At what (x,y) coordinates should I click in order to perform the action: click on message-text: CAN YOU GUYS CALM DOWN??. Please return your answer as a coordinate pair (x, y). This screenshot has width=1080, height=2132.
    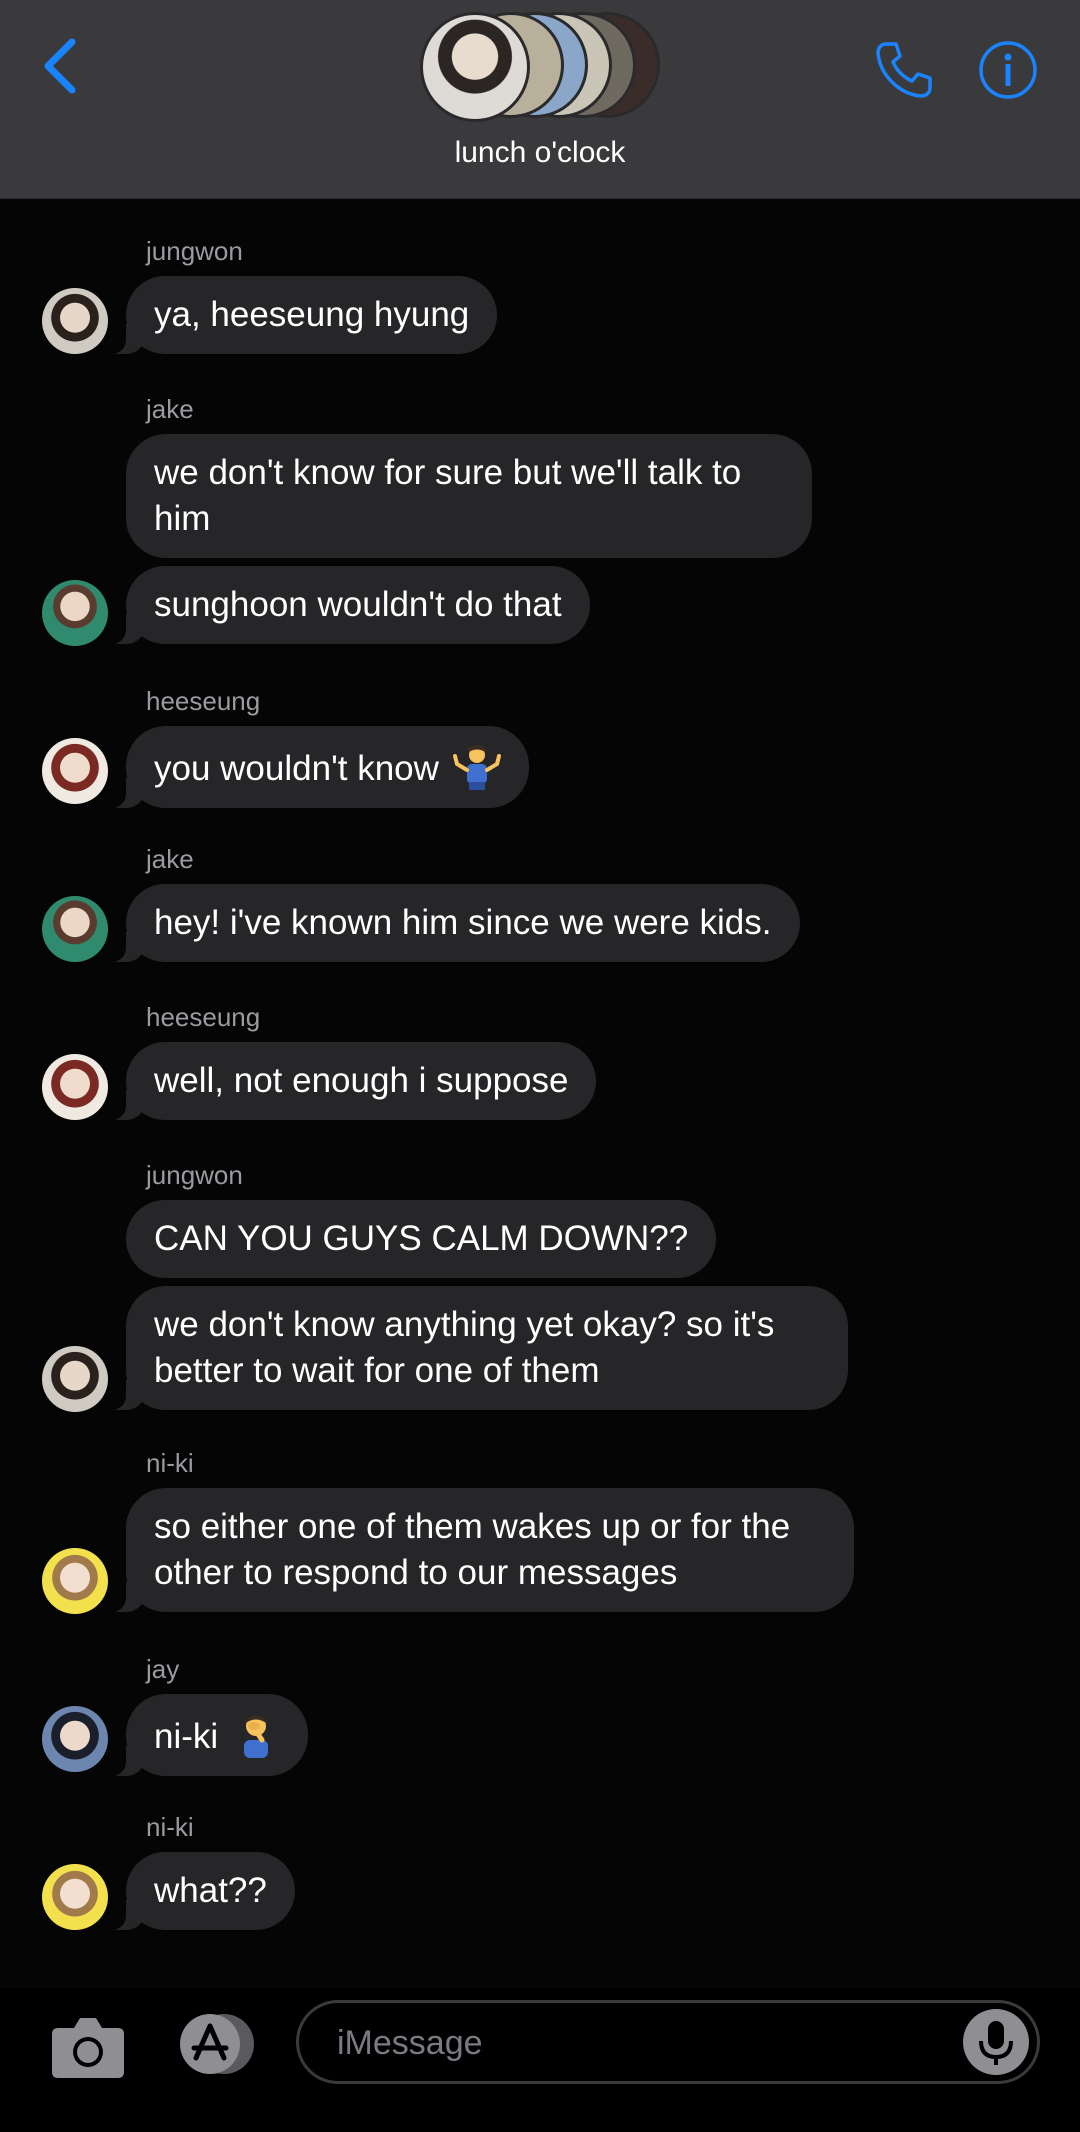
    Looking at the image, I should click on (421, 1238).